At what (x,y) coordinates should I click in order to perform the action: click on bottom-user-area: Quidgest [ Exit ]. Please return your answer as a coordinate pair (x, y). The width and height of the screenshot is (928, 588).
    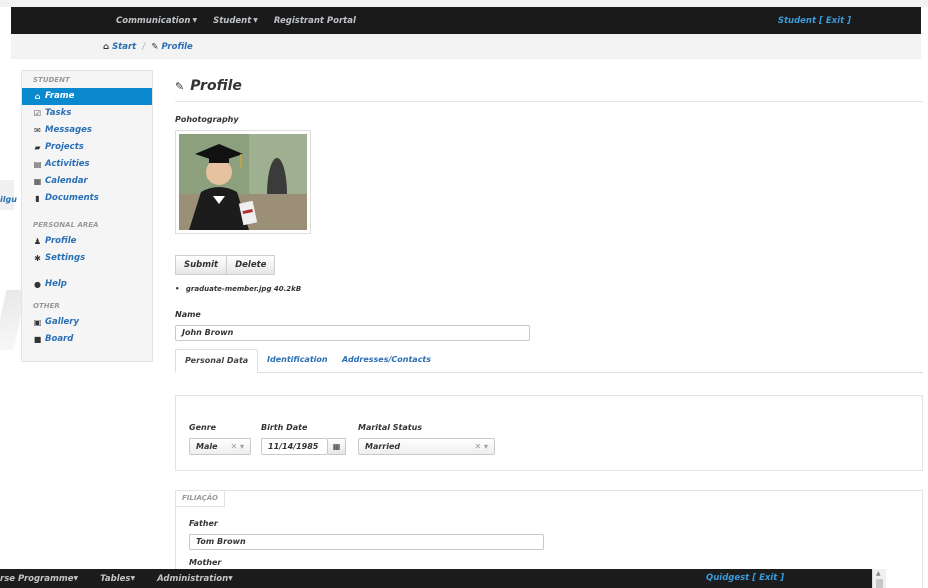
    Looking at the image, I should click on (745, 578).